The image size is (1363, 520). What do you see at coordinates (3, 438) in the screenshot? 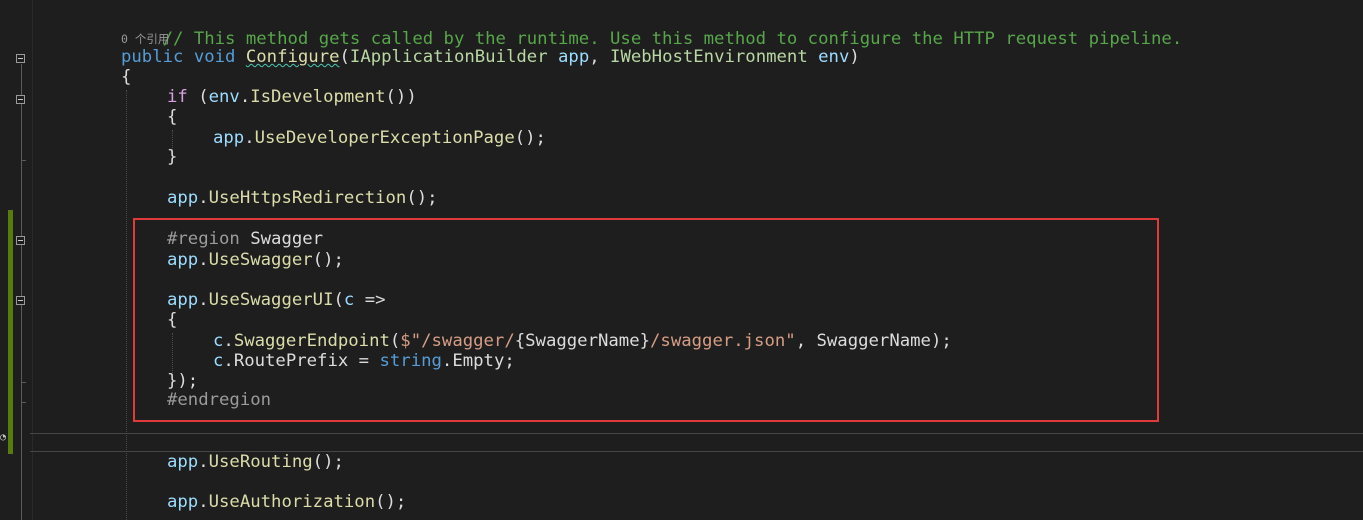
I see `breakpoint-margin-icon: ◔` at bounding box center [3, 438].